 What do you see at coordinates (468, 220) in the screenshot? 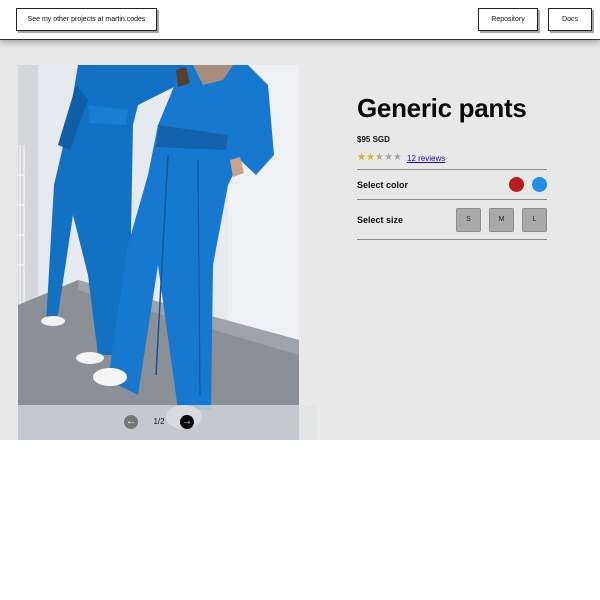
I see `size-button-s: S` at bounding box center [468, 220].